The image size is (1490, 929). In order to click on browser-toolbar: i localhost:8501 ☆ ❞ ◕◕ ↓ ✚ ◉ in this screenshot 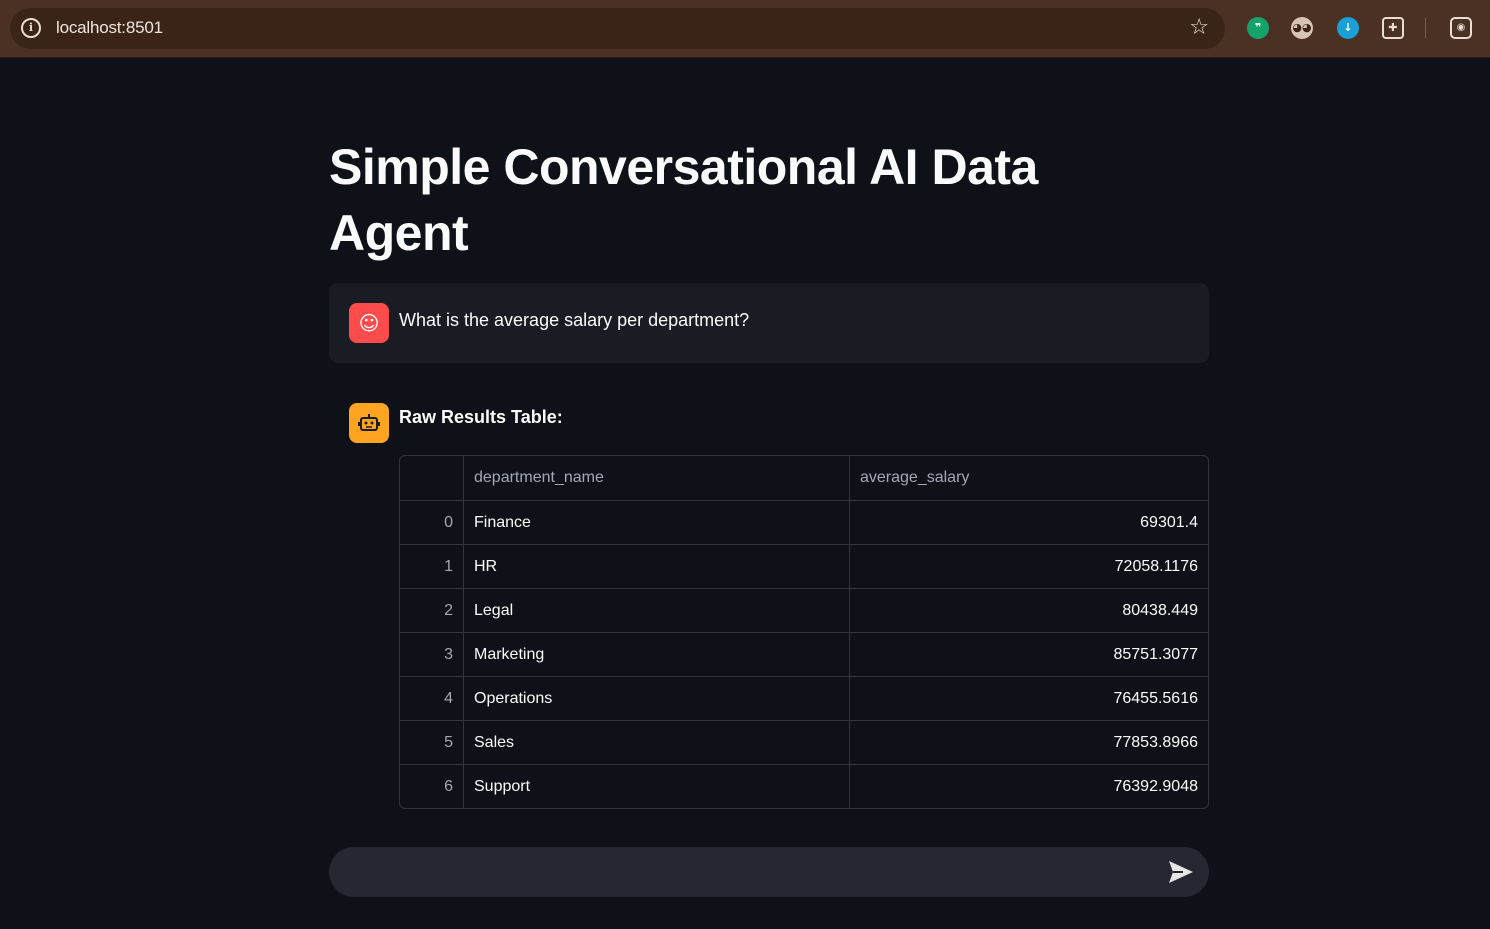, I will do `click(745, 29)`.